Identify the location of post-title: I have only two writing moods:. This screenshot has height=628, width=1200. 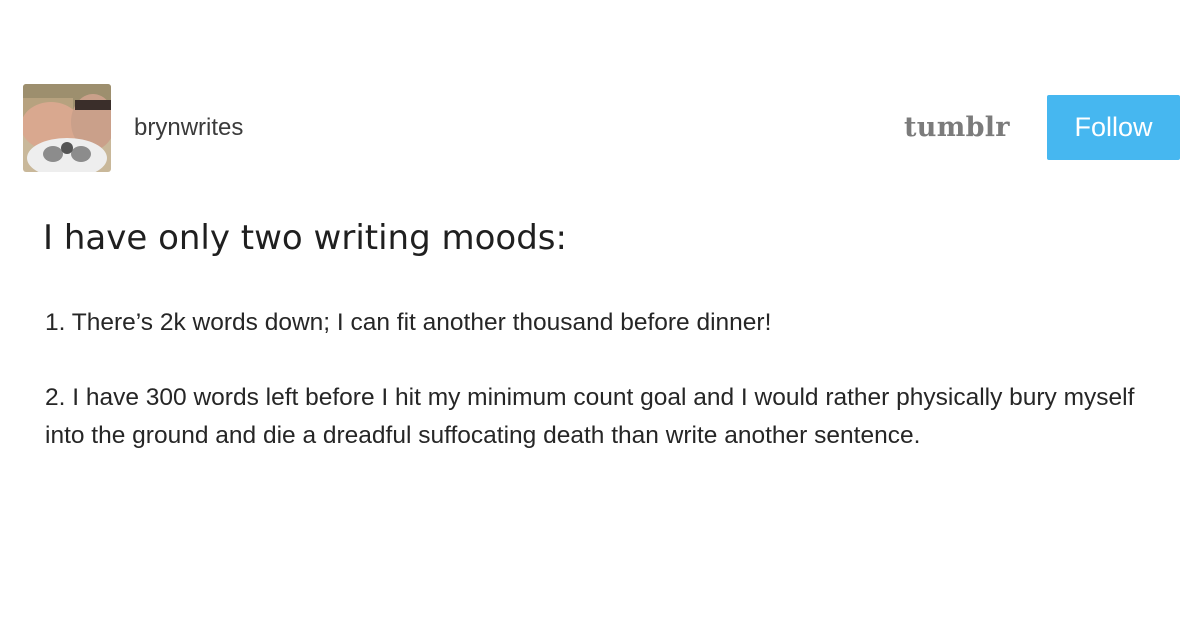
(305, 238).